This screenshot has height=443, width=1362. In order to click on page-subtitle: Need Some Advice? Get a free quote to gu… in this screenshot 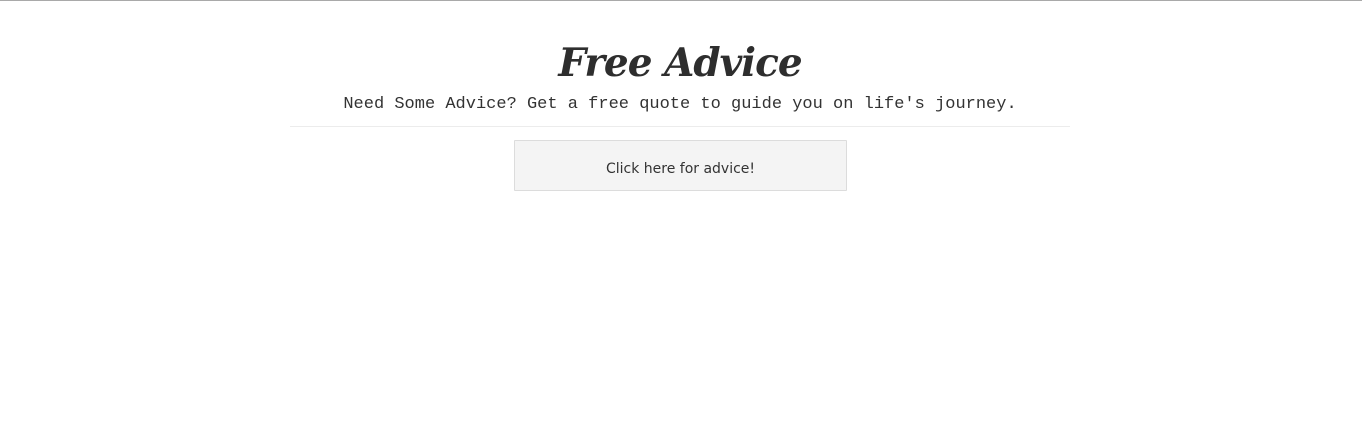, I will do `click(680, 104)`.